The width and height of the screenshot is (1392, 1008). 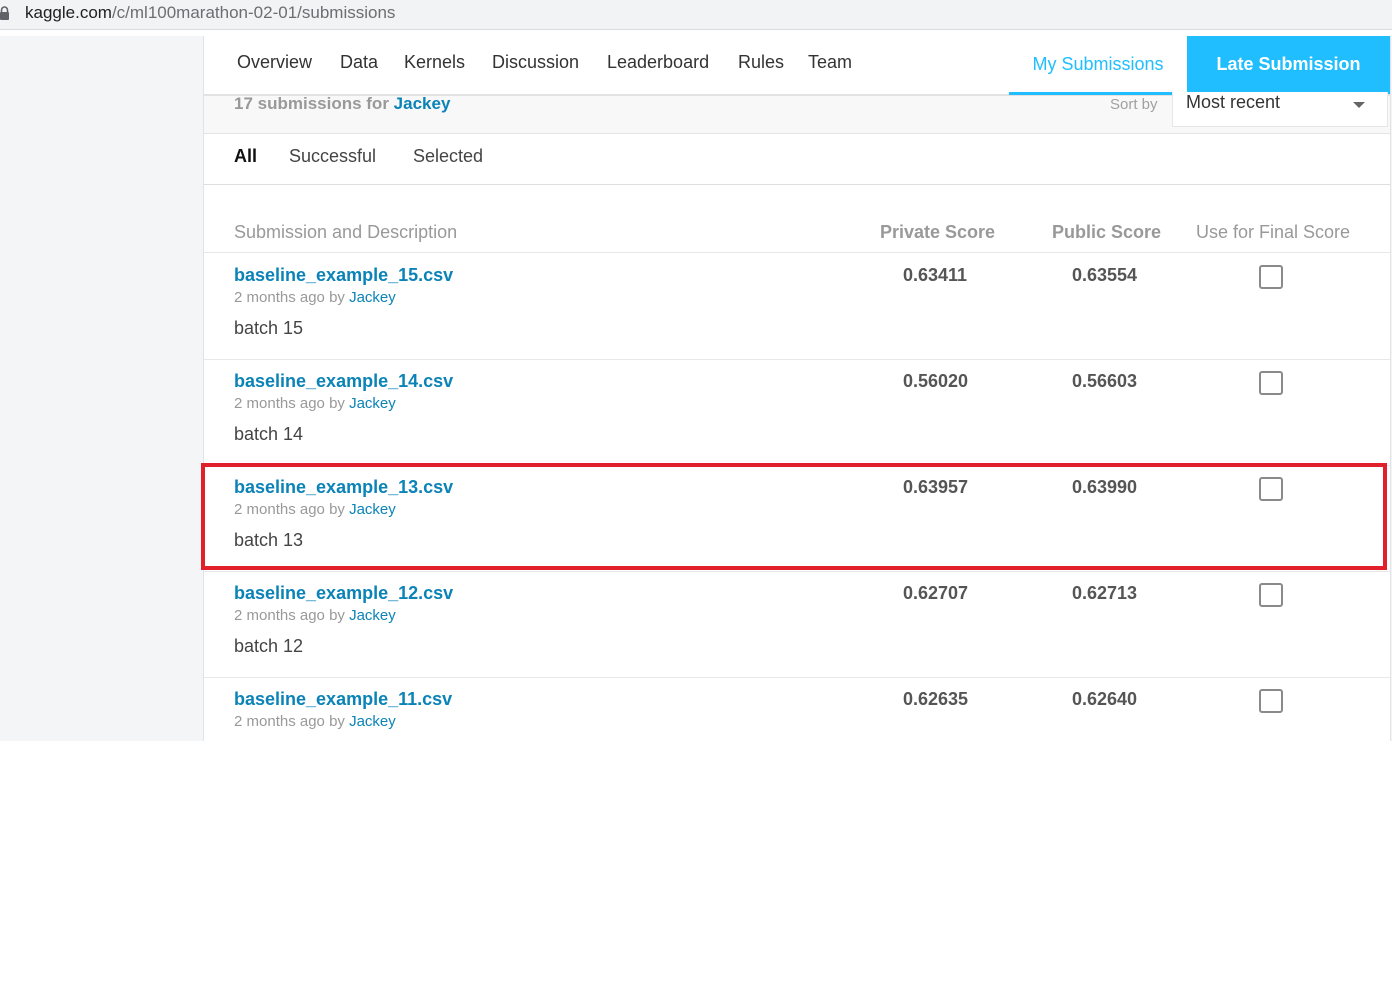 What do you see at coordinates (269, 540) in the screenshot?
I see `submission-description: batch 13` at bounding box center [269, 540].